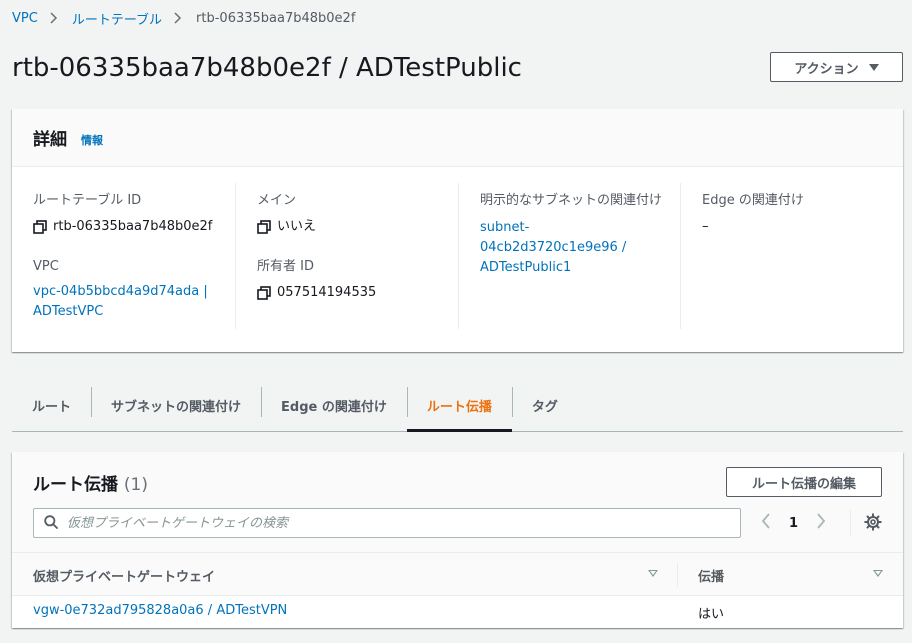 The width and height of the screenshot is (912, 643). I want to click on vpc-label: VPC, so click(46, 266).